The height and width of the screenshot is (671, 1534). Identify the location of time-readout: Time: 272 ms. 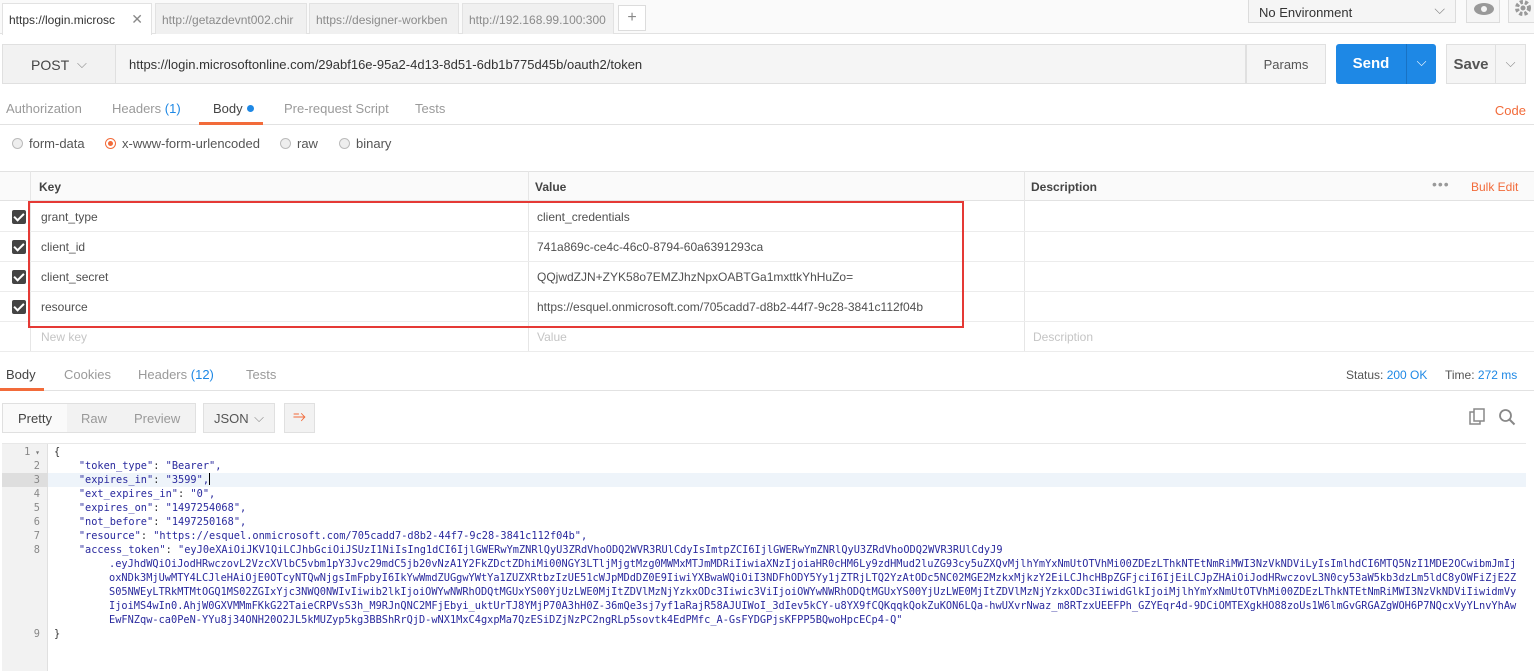
(1481, 375).